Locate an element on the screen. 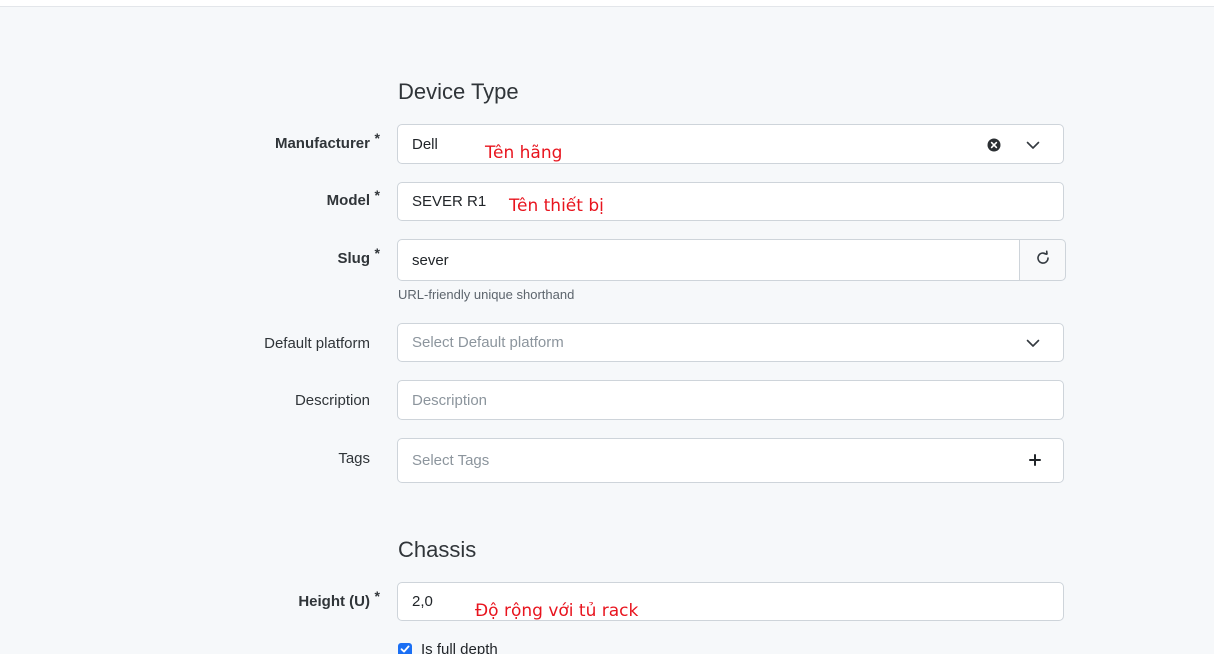 Image resolution: width=1214 pixels, height=654 pixels. manufacturer-label: Manufacturer * is located at coordinates (327, 141).